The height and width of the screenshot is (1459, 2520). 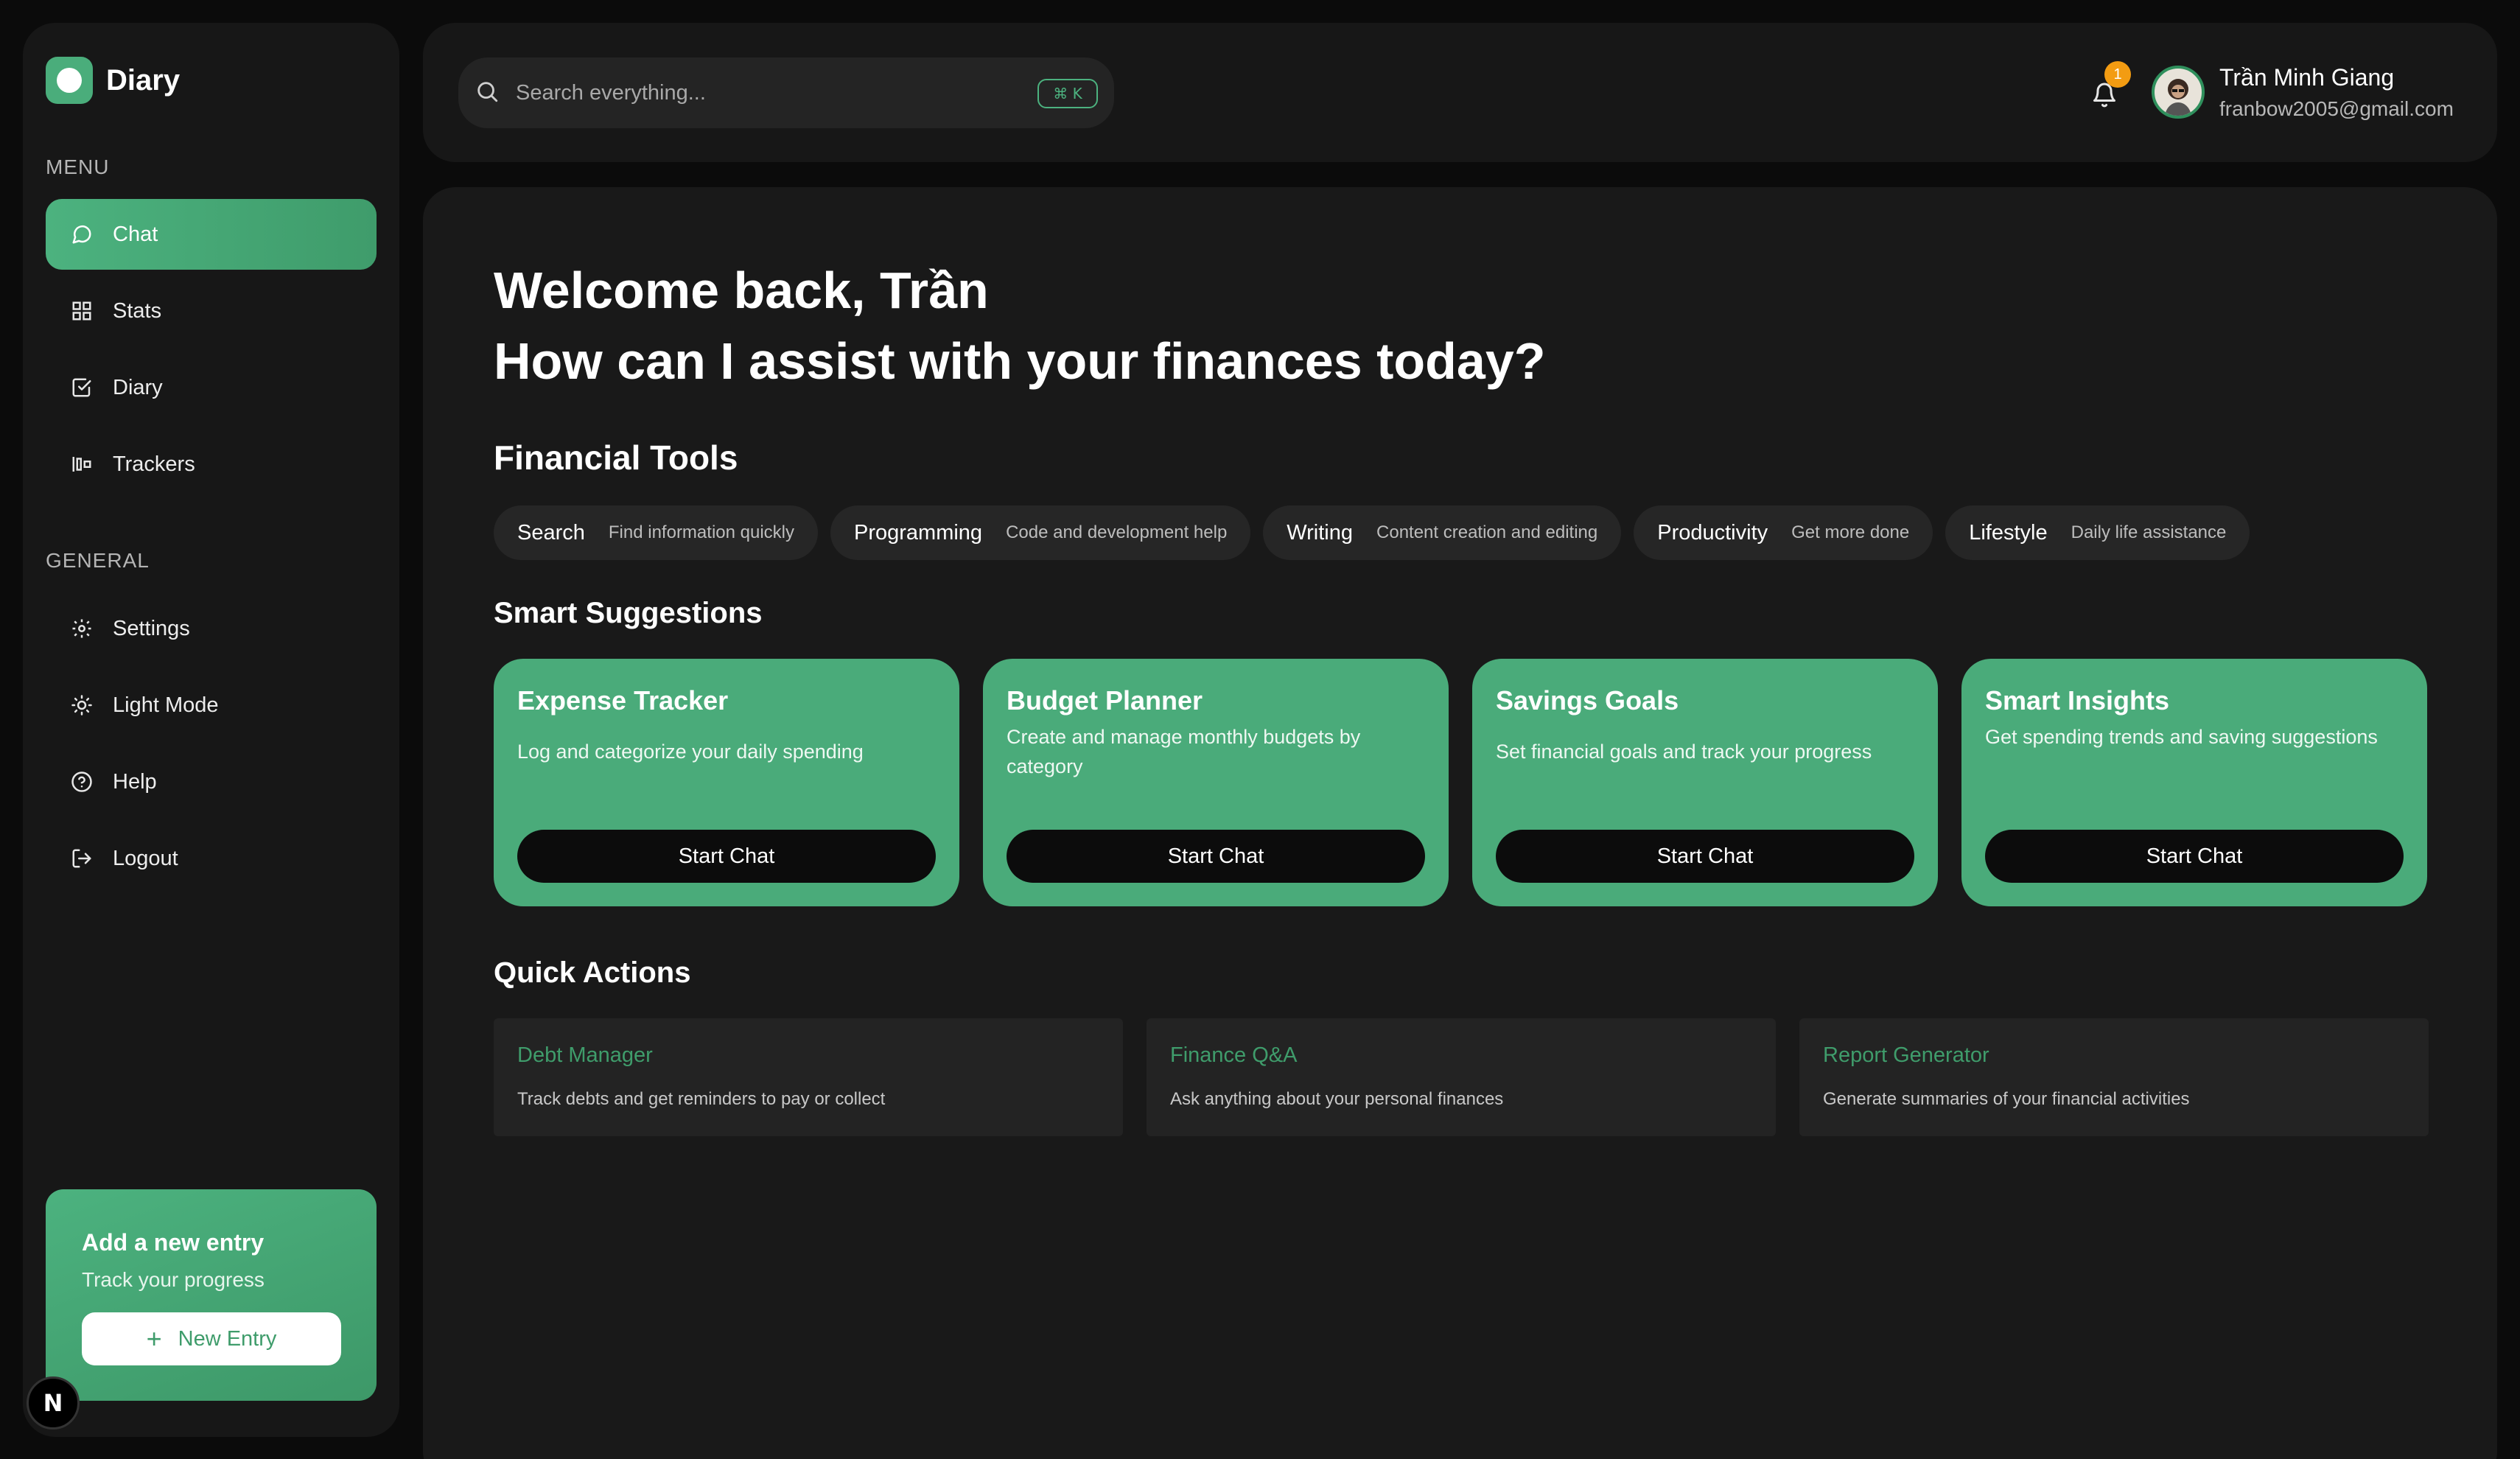 I want to click on add-entry-title: Add a new entry, so click(x=173, y=1242).